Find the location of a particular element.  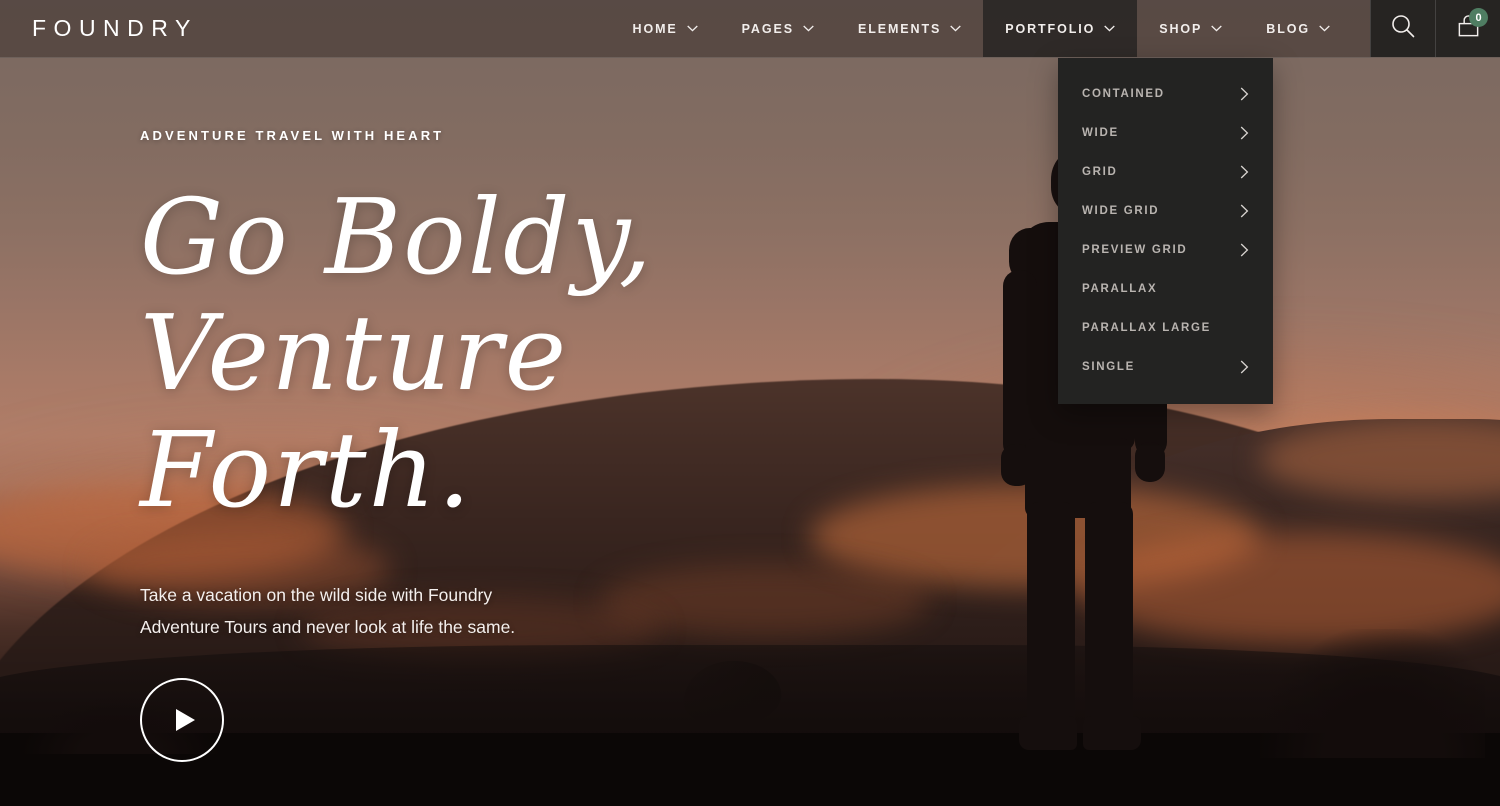

cart-button: 0 is located at coordinates (1467, 28).